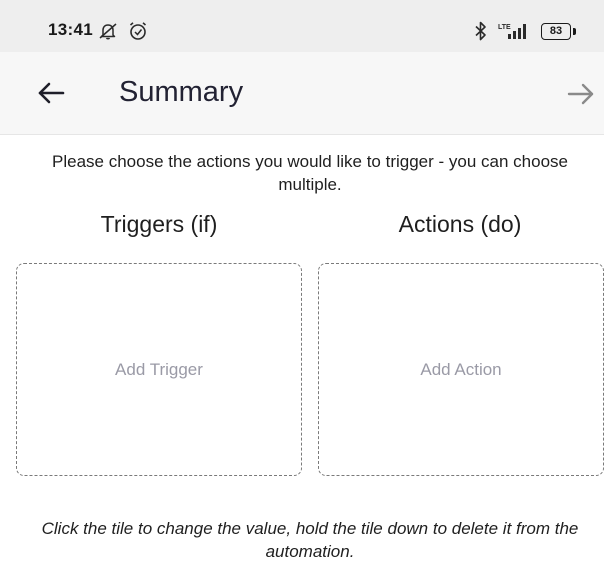 This screenshot has width=604, height=563. I want to click on status-time: 13:41, so click(70, 29).